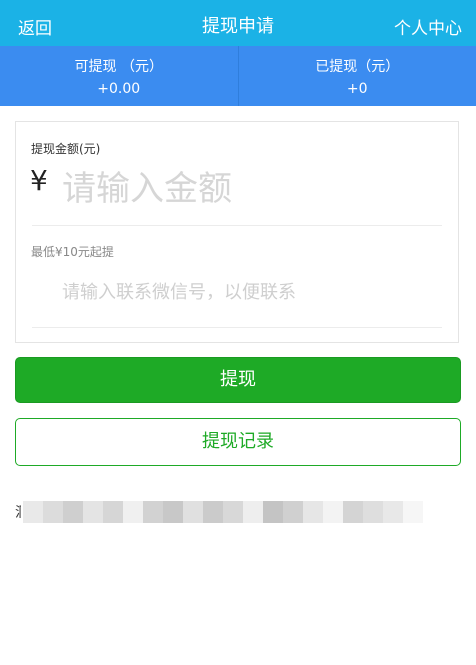 The width and height of the screenshot is (476, 665). What do you see at coordinates (357, 67) in the screenshot?
I see `withdrawn-total-label: 已提现（元）` at bounding box center [357, 67].